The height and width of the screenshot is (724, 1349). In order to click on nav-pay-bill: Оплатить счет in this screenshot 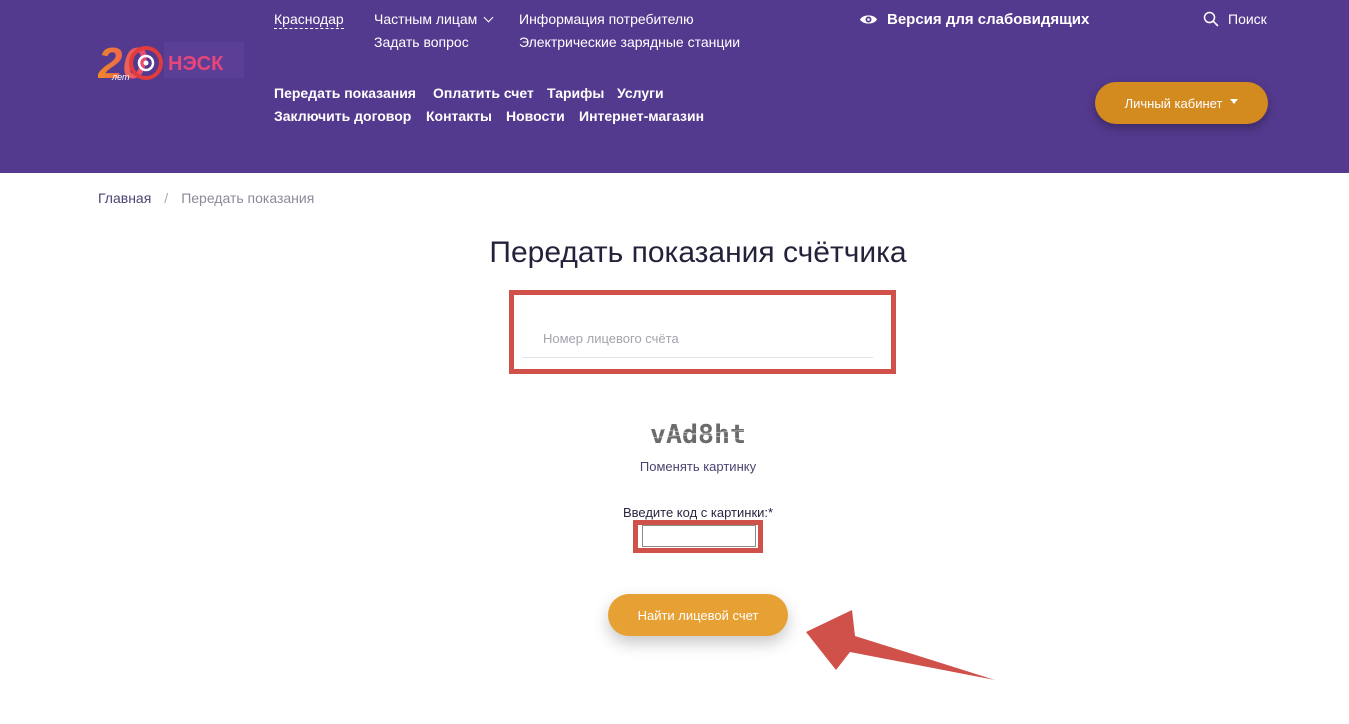, I will do `click(483, 93)`.